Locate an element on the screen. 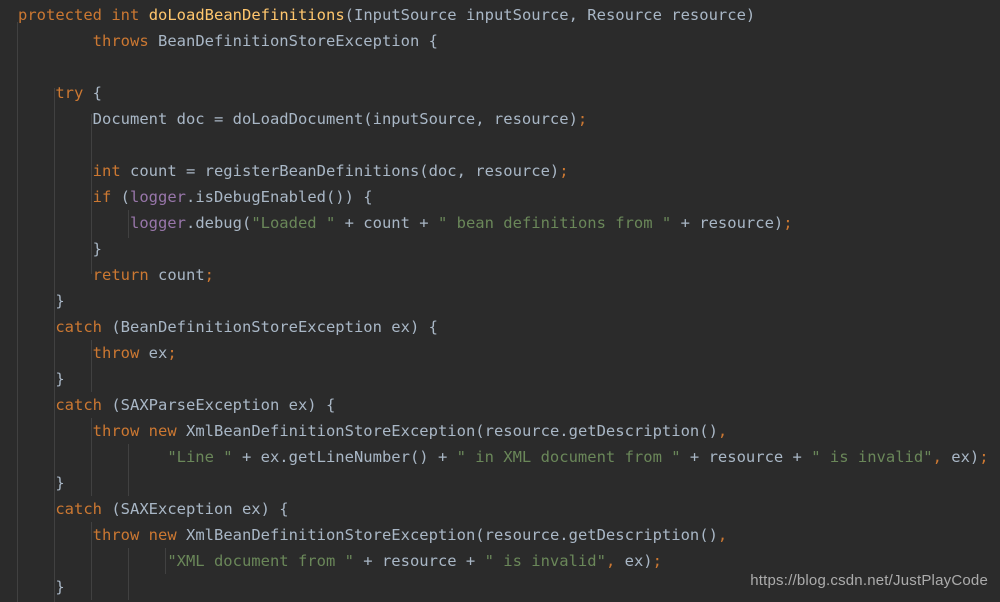 The height and width of the screenshot is (602, 1000). code-token: count is located at coordinates (176, 275).